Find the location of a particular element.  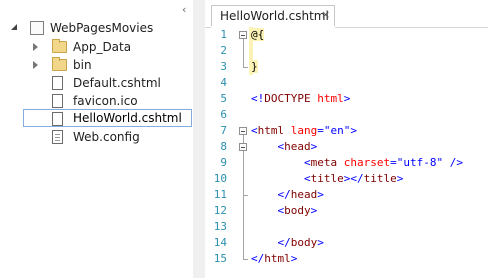

tree-item-label: Default.cshtml is located at coordinates (117, 83).